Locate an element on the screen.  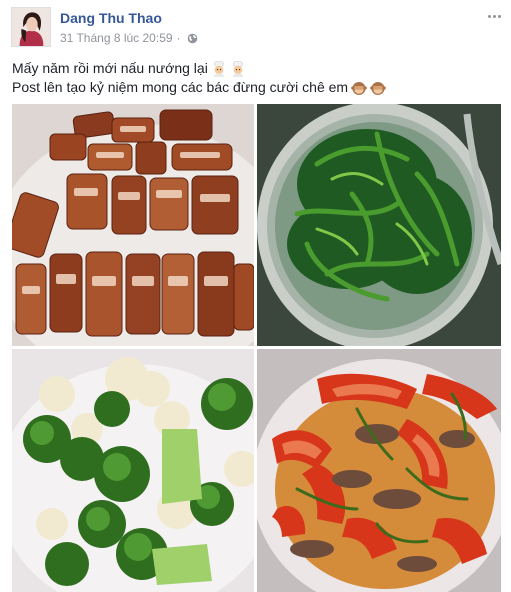
profile-picture is located at coordinates (31, 27).